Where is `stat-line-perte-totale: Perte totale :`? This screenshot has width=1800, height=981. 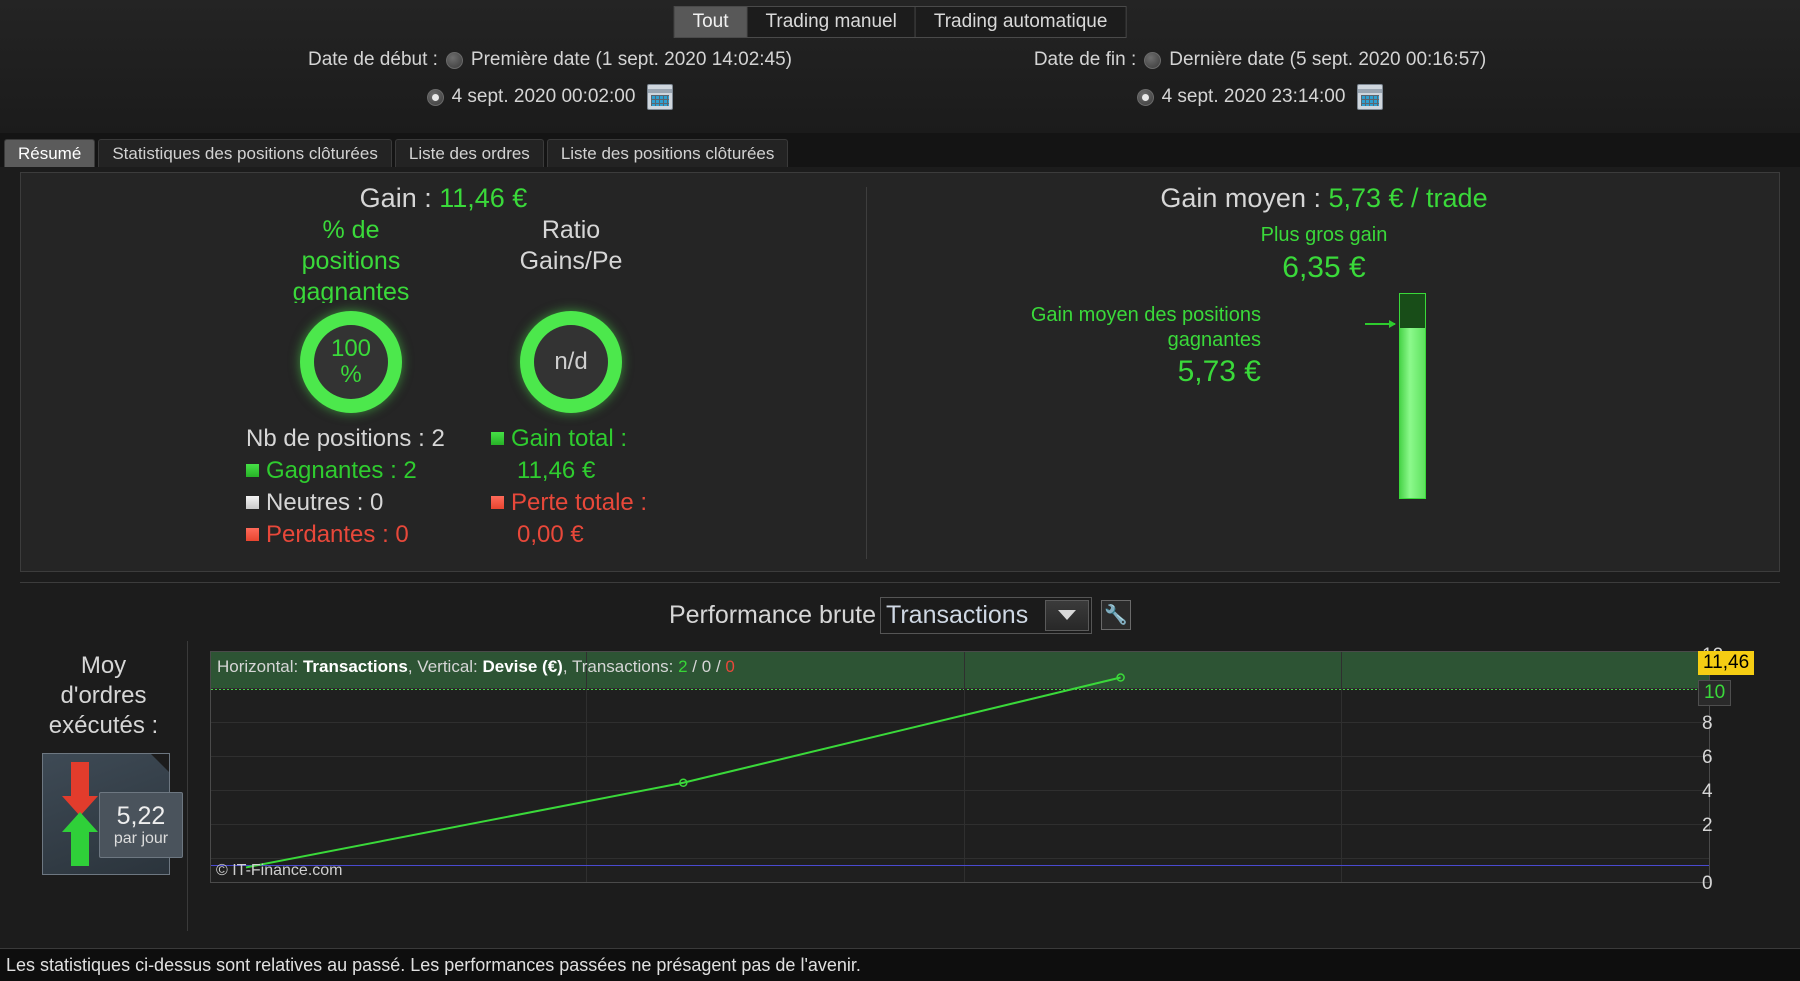
stat-line-perte-totale: Perte totale : is located at coordinates (621, 503).